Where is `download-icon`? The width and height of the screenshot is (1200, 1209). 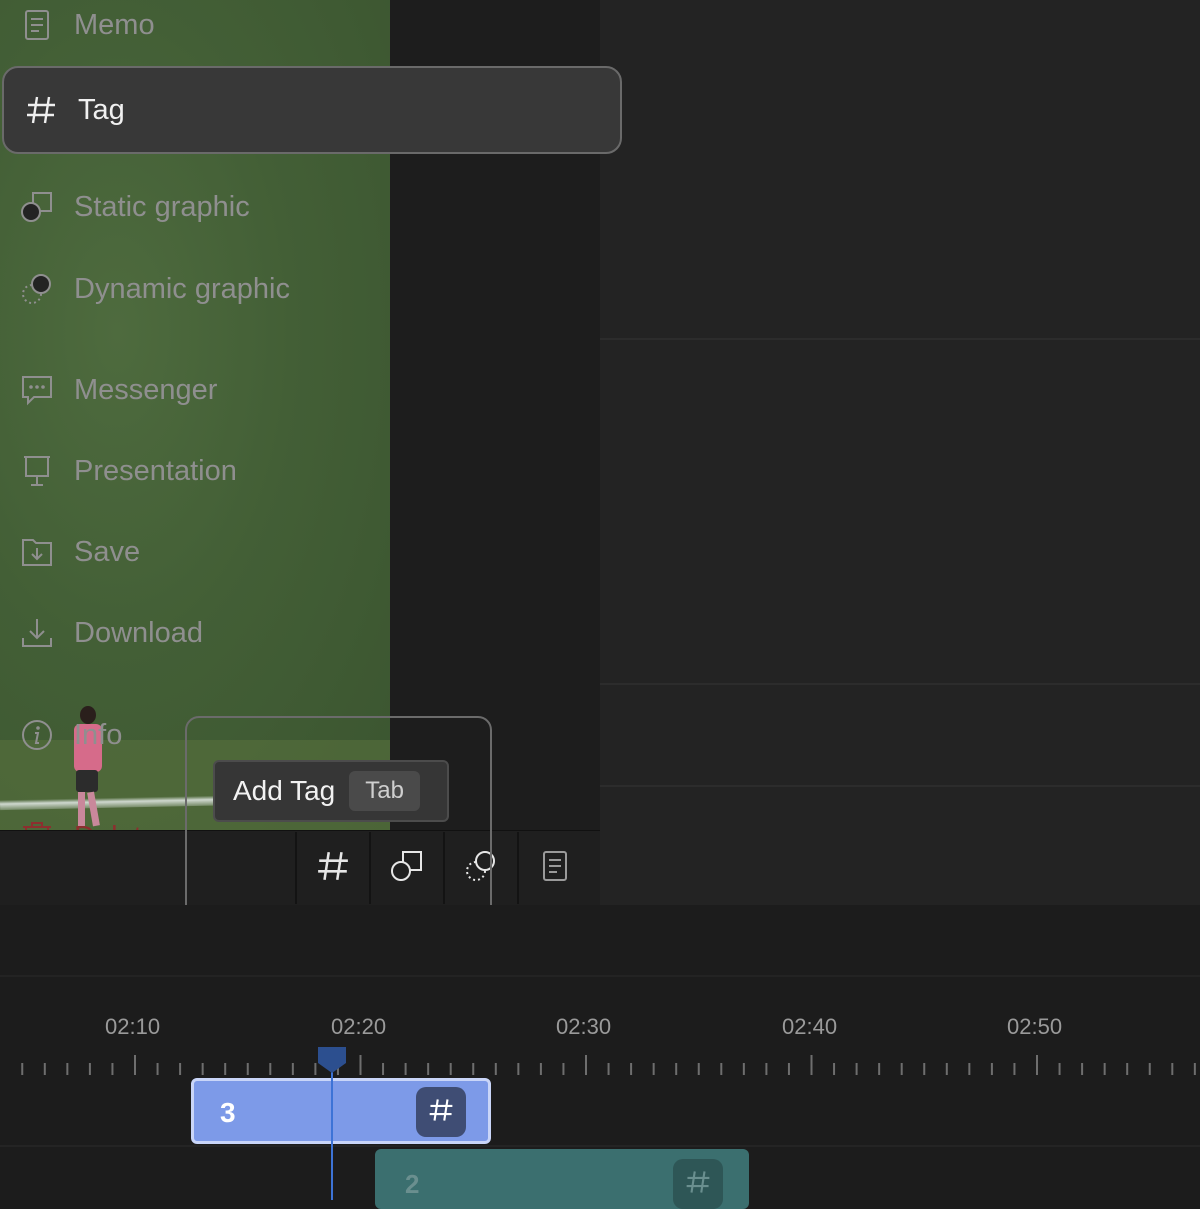 download-icon is located at coordinates (37, 633).